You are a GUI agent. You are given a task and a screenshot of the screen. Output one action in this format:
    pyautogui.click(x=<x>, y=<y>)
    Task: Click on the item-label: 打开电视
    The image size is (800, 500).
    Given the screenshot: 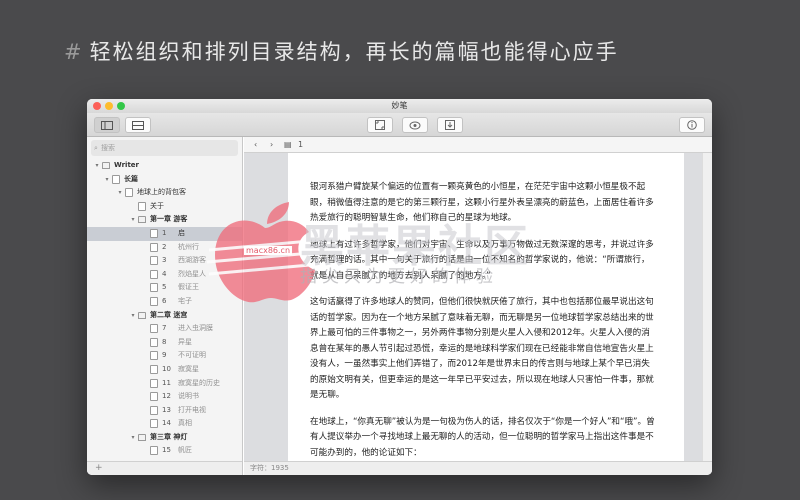 What is the action you would take?
    pyautogui.click(x=192, y=409)
    